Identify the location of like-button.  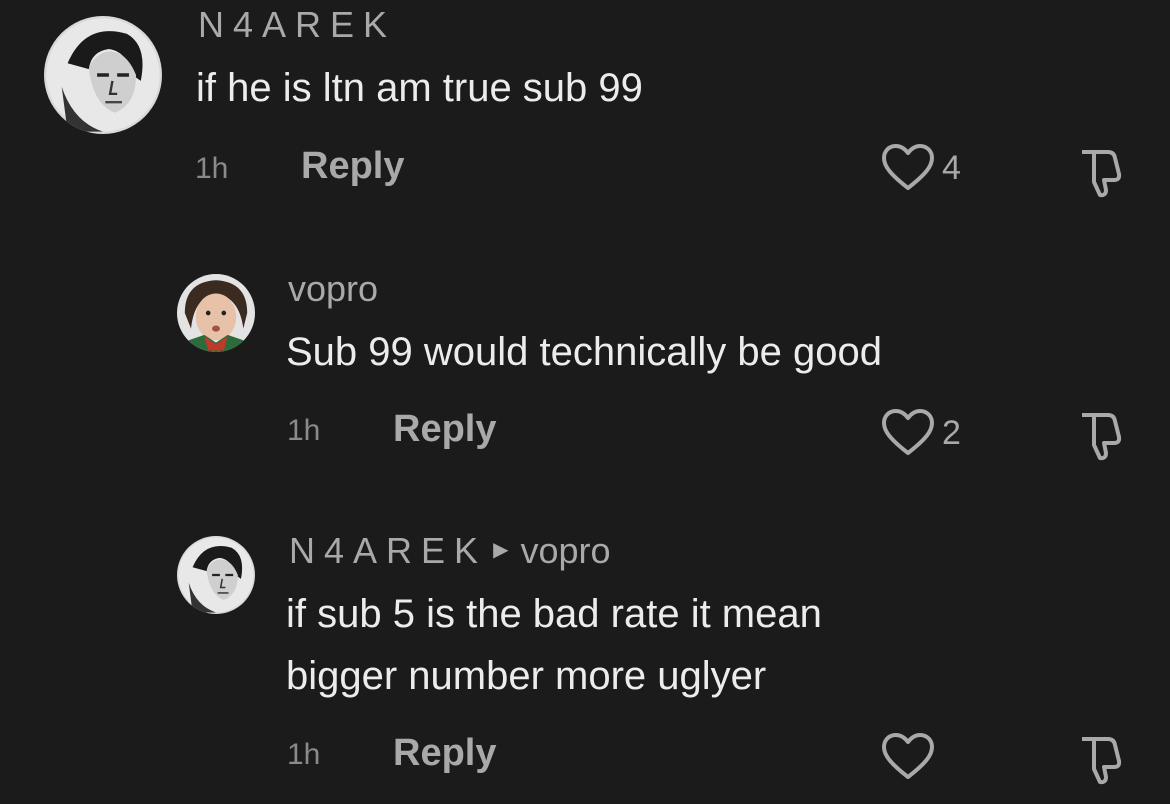
(911, 757).